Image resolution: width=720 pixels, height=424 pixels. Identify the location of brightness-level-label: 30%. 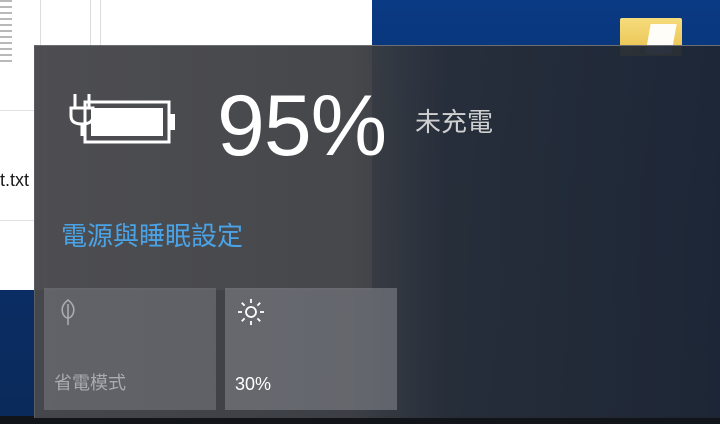
(253, 384).